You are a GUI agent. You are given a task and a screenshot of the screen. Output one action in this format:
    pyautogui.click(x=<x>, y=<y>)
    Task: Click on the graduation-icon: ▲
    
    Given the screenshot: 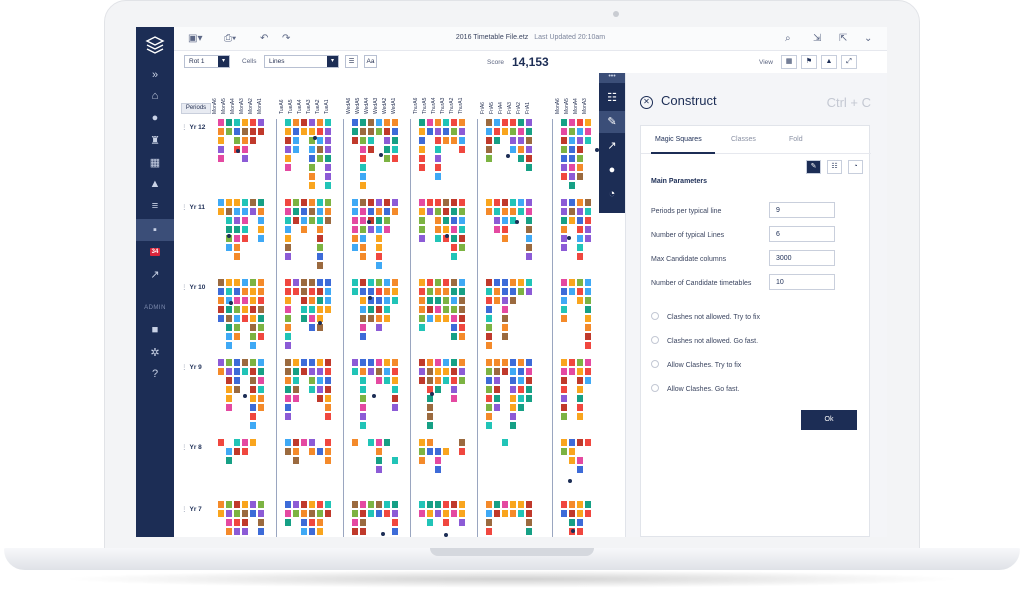 What is the action you would take?
    pyautogui.click(x=155, y=184)
    